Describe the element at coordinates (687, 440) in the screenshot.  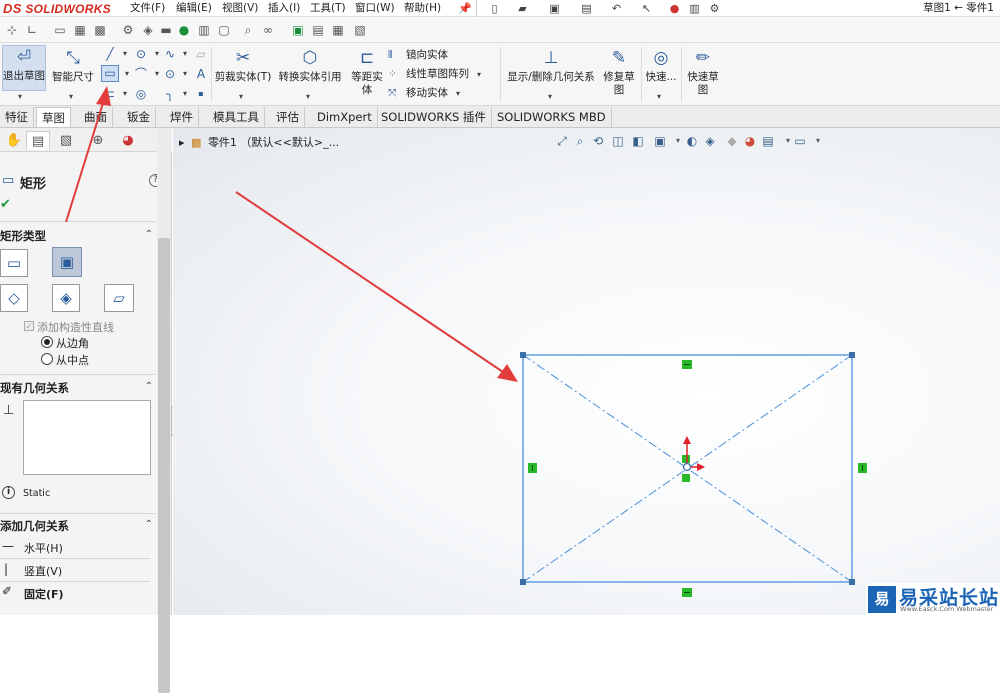
I see `origin-arrow-up` at that location.